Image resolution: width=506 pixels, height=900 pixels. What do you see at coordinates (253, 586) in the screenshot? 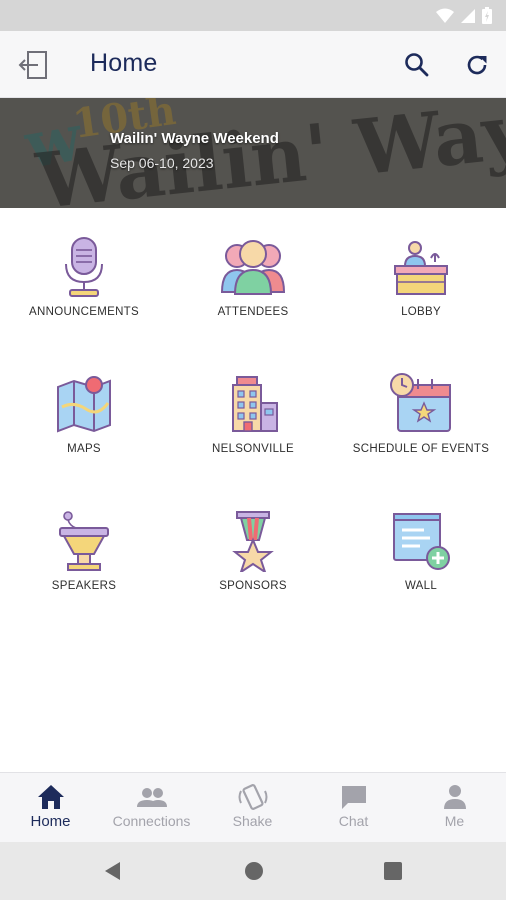
I see `tile-label: SPONSORS` at bounding box center [253, 586].